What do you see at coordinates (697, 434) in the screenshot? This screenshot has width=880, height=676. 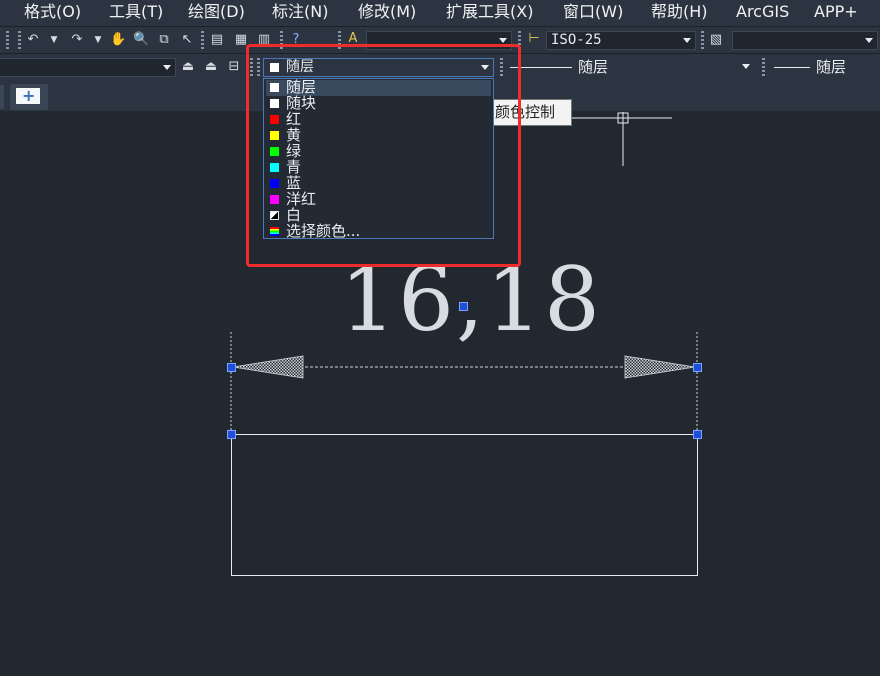 I see `grip-origin-right` at bounding box center [697, 434].